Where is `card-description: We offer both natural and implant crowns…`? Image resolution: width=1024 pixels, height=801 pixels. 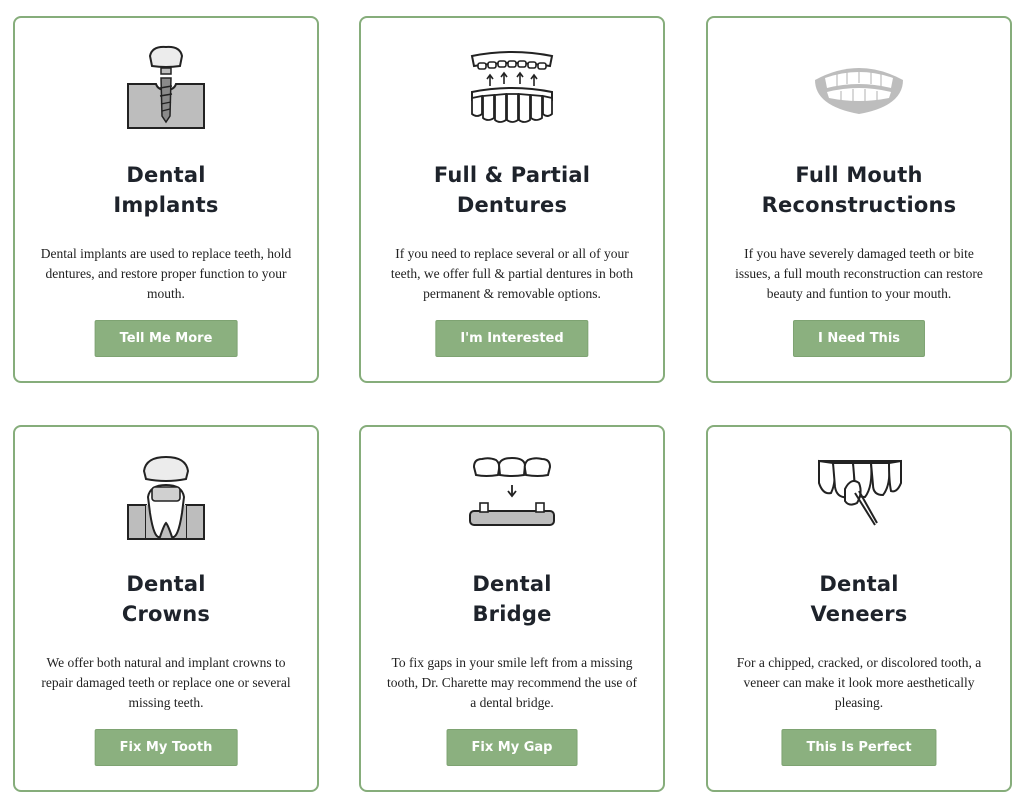
card-description: We offer both natural and implant crowns… is located at coordinates (166, 682).